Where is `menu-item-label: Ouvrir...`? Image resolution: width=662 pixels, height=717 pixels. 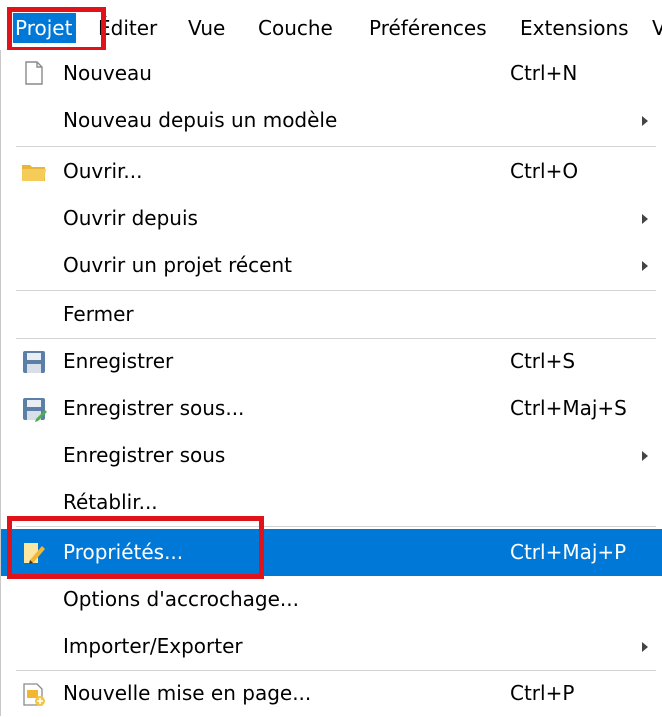
menu-item-label: Ouvrir... is located at coordinates (103, 171).